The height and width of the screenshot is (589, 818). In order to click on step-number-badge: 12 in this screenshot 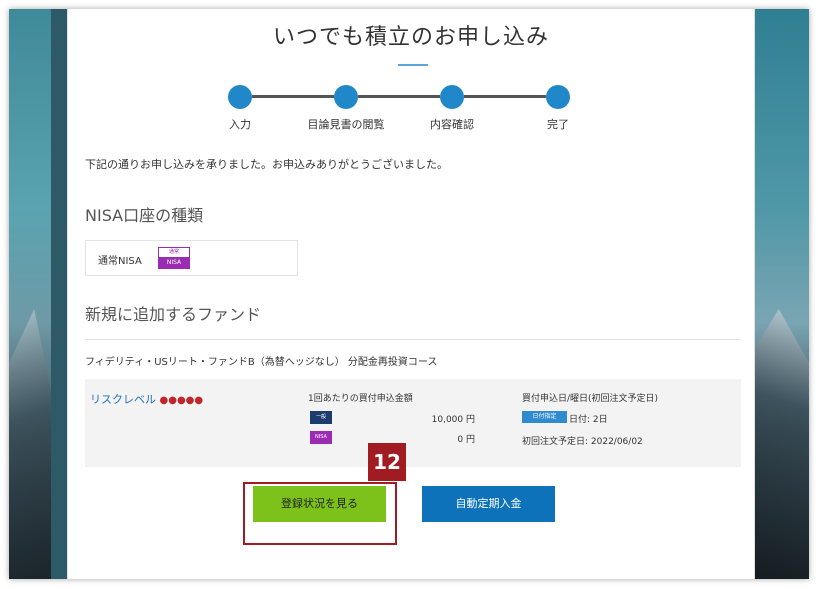, I will do `click(387, 462)`.